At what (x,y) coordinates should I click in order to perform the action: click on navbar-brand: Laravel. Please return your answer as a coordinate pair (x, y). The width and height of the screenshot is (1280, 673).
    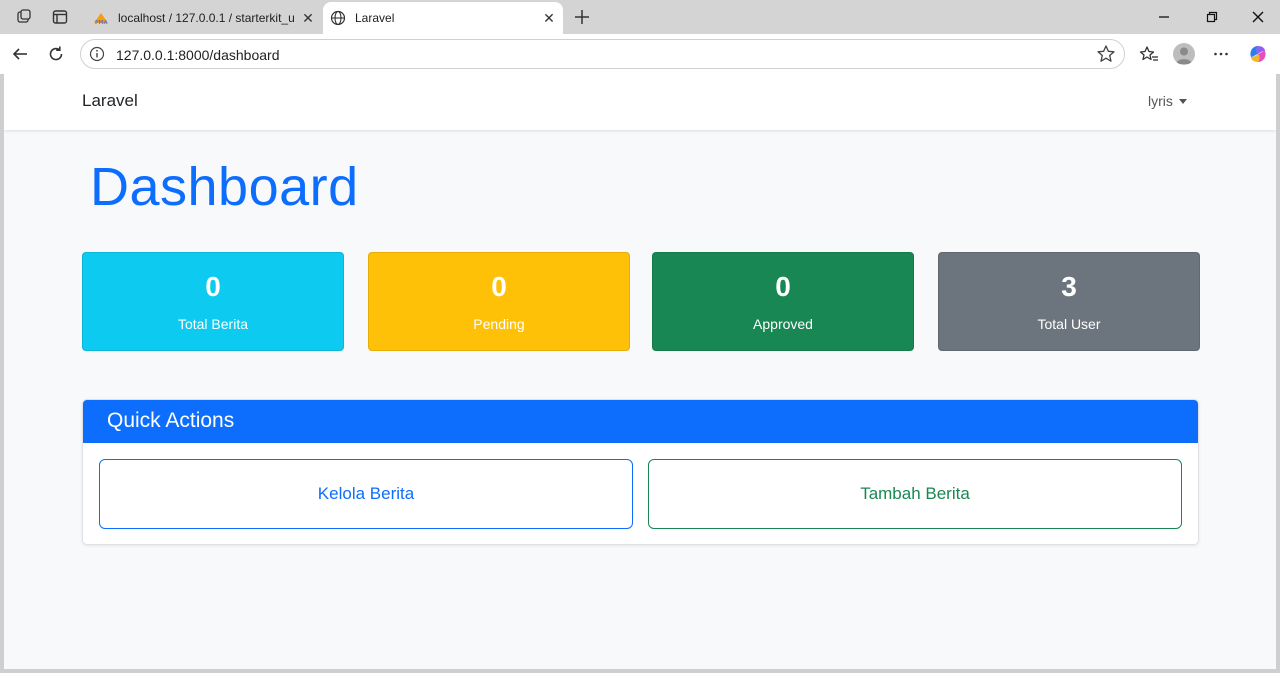
    Looking at the image, I should click on (110, 101).